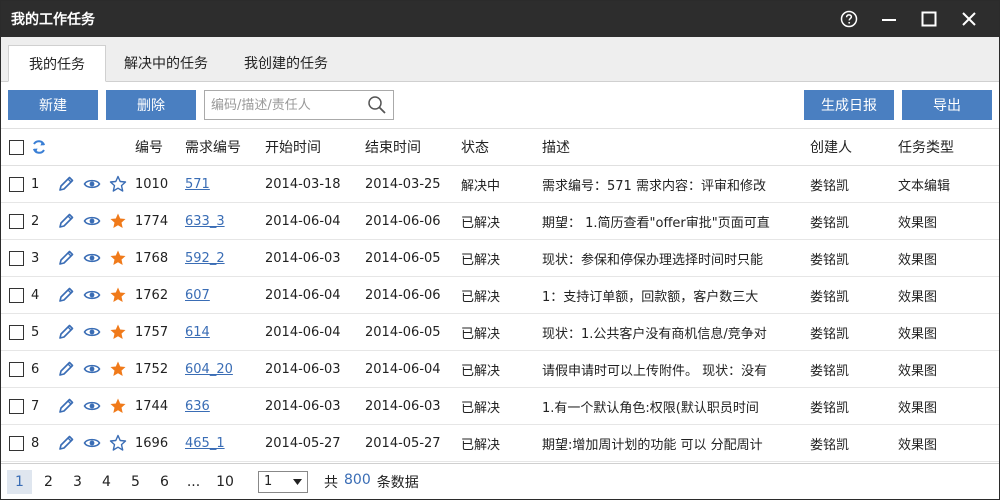 This screenshot has width=1000, height=500. I want to click on select-all-checkbox, so click(16, 147).